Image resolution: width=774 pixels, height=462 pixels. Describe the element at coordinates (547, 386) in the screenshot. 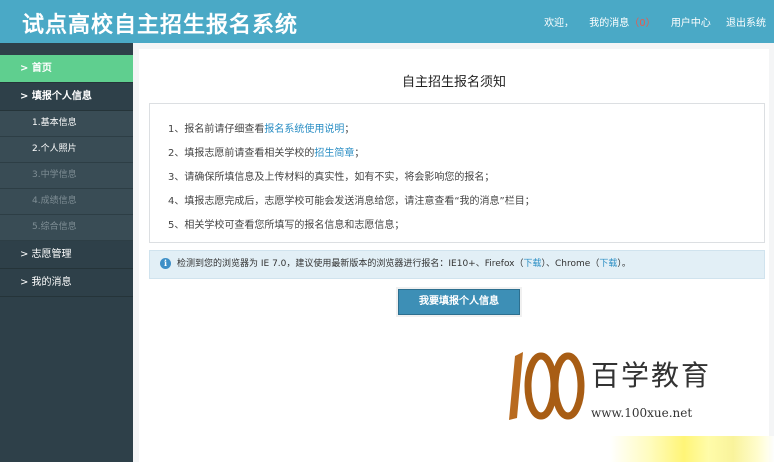

I see `100-logo-icon` at that location.